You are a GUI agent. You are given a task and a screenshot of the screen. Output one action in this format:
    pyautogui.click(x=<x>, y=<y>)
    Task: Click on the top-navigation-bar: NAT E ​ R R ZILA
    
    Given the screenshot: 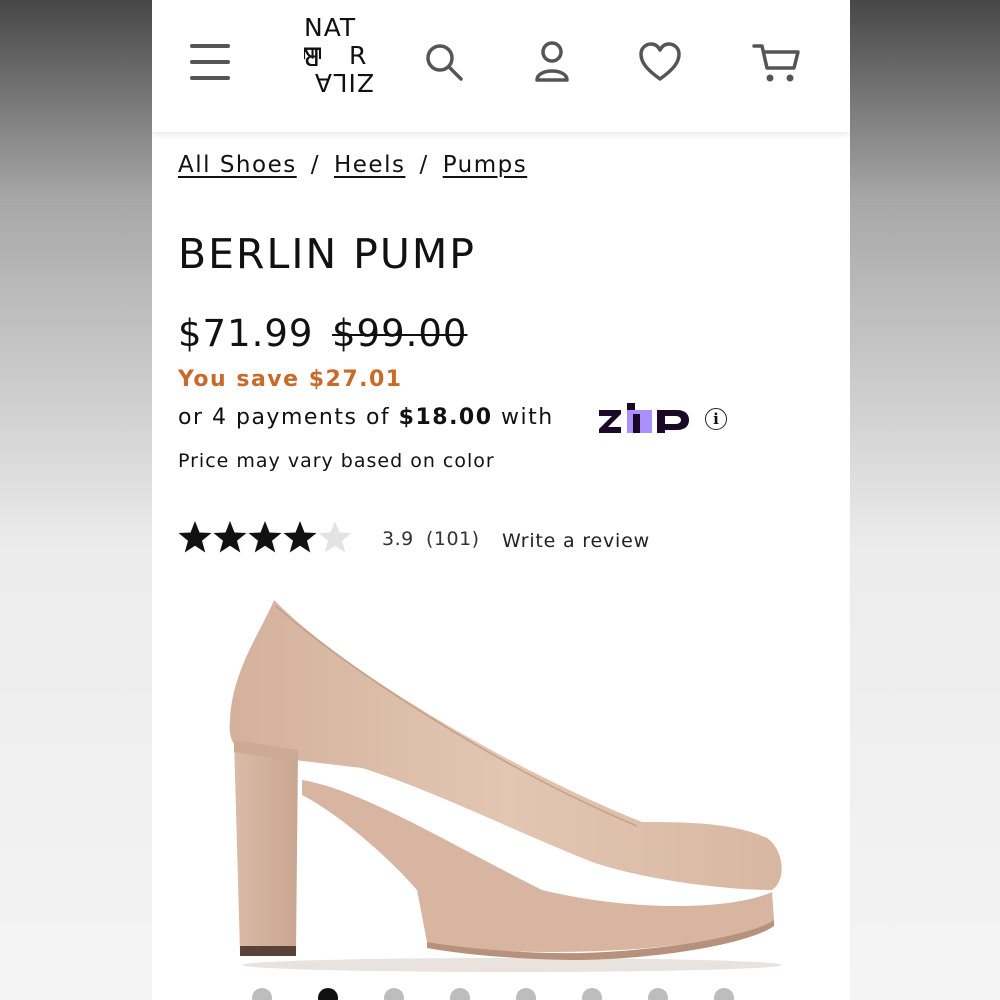 What is the action you would take?
    pyautogui.click(x=501, y=66)
    